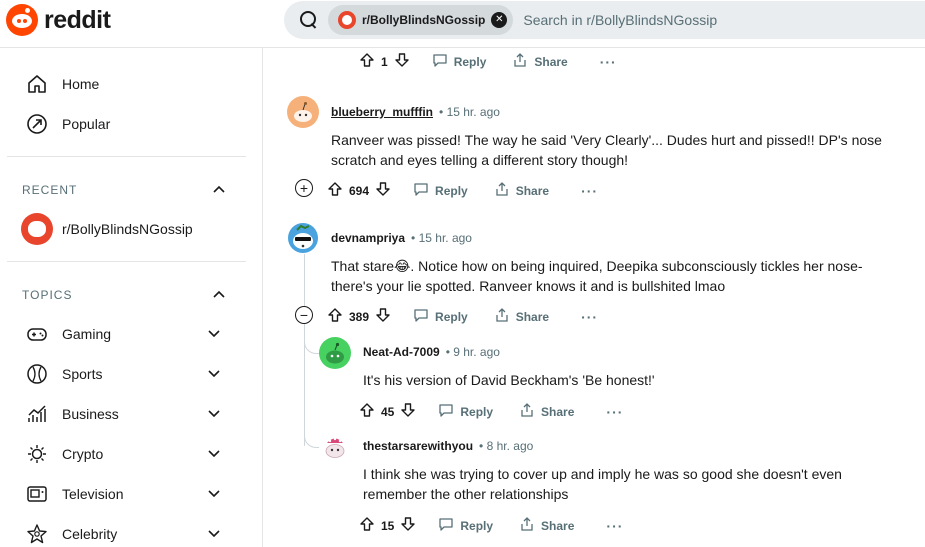  Describe the element at coordinates (77, 19) in the screenshot. I see `logo-text: reddit` at that location.